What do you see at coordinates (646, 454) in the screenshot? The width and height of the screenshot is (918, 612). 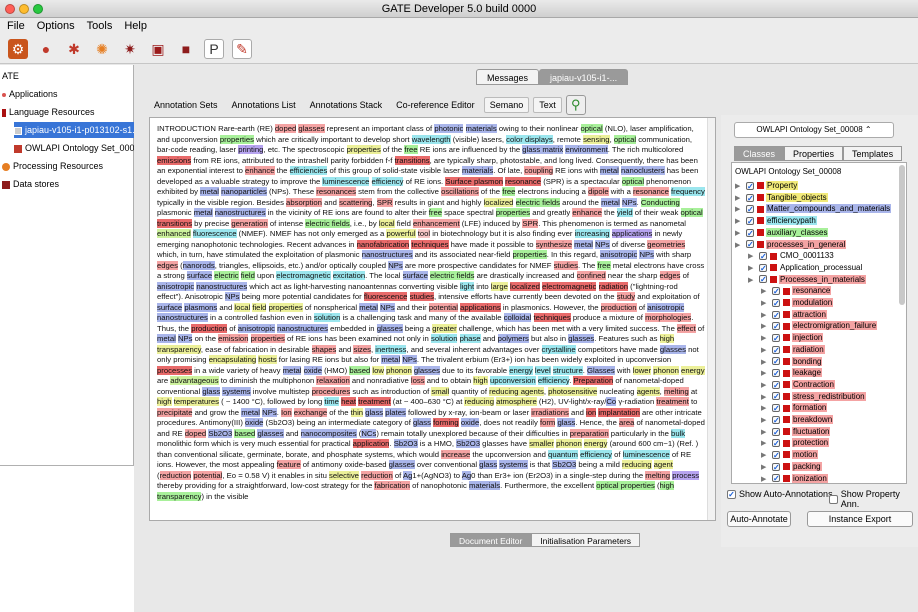 I see `annotation-highlight: luminescence` at bounding box center [646, 454].